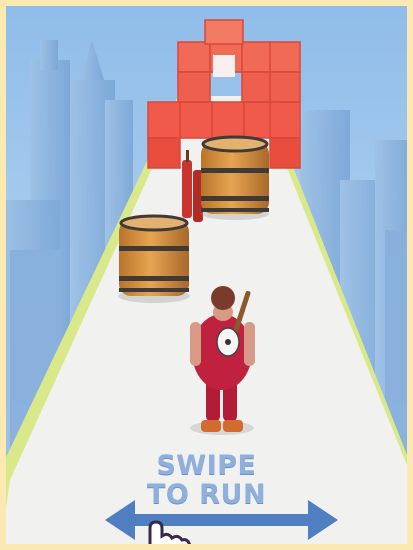 This screenshot has height=550, width=413. I want to click on barrel-obstacle-near, so click(154, 258).